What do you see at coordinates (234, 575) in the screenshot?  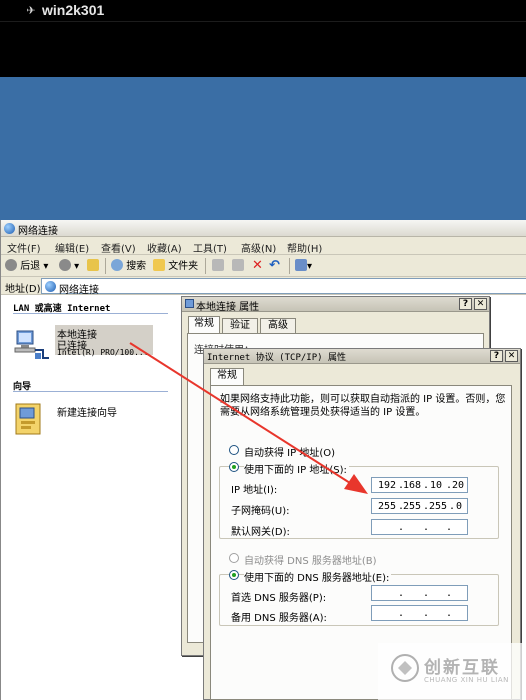 I see `manual-dns-radio` at bounding box center [234, 575].